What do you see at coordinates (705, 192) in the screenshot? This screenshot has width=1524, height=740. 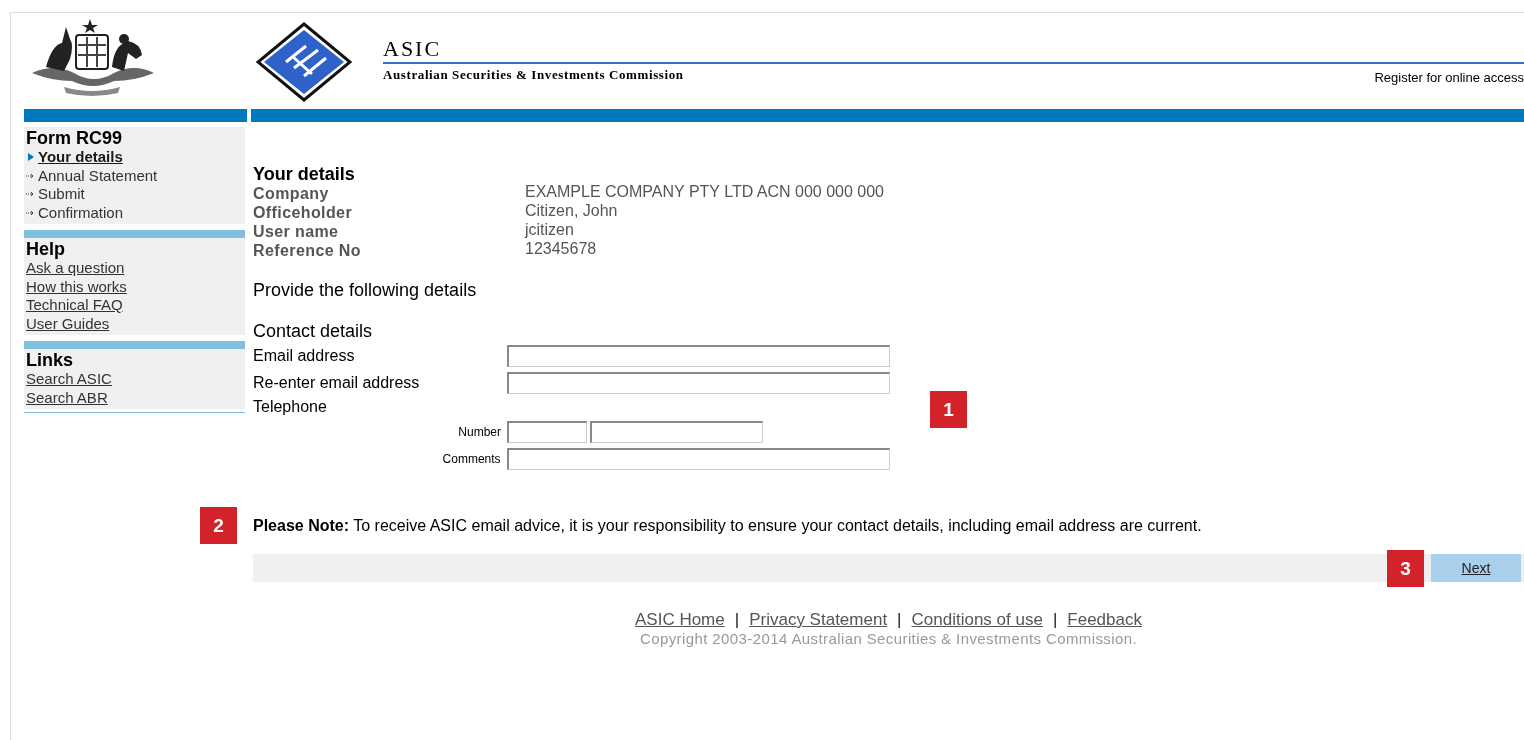 I see `detail-value: EXAMPLE COMPANY PTY LTD ACN 000 000 000` at bounding box center [705, 192].